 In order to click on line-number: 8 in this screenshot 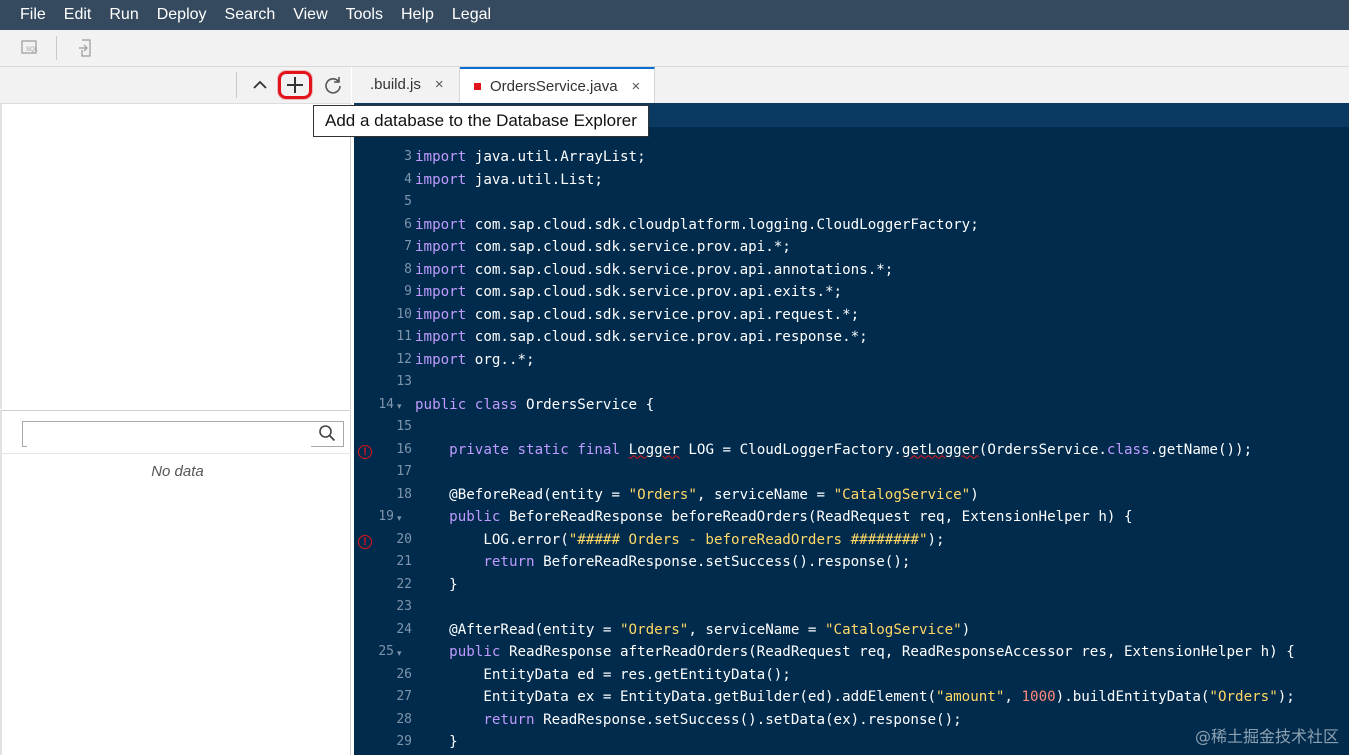, I will do `click(408, 269)`.